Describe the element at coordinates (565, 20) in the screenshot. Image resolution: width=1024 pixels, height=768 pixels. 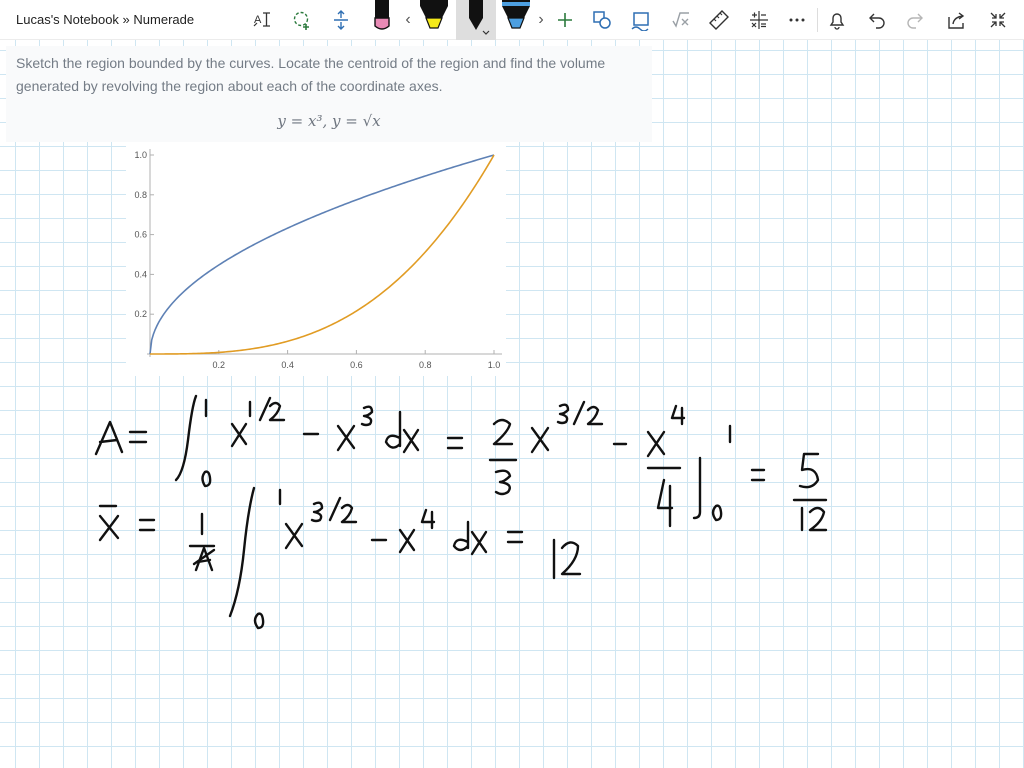
I see `add-pen-icon` at that location.